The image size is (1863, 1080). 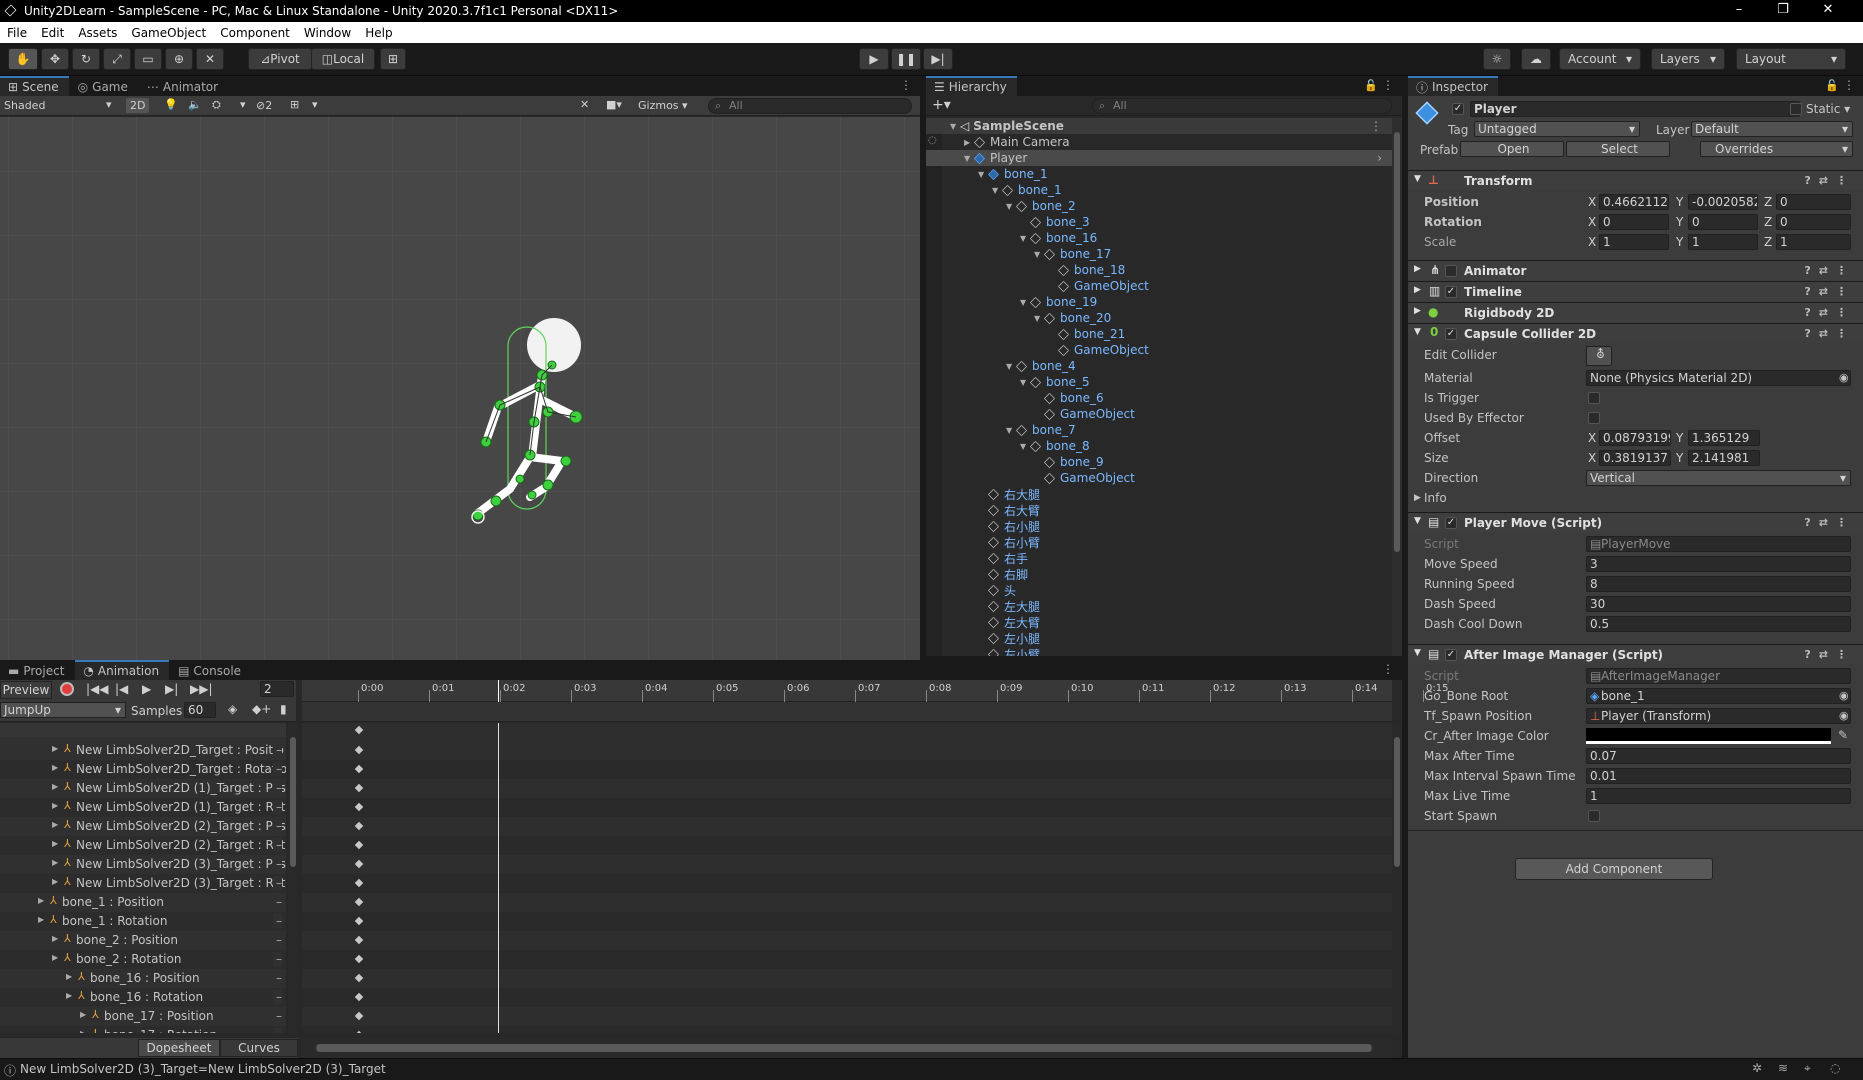 I want to click on player-move-header: ▼ ▤ ✓ Player Move (Script) ?⇄⋮, so click(x=1635, y=522).